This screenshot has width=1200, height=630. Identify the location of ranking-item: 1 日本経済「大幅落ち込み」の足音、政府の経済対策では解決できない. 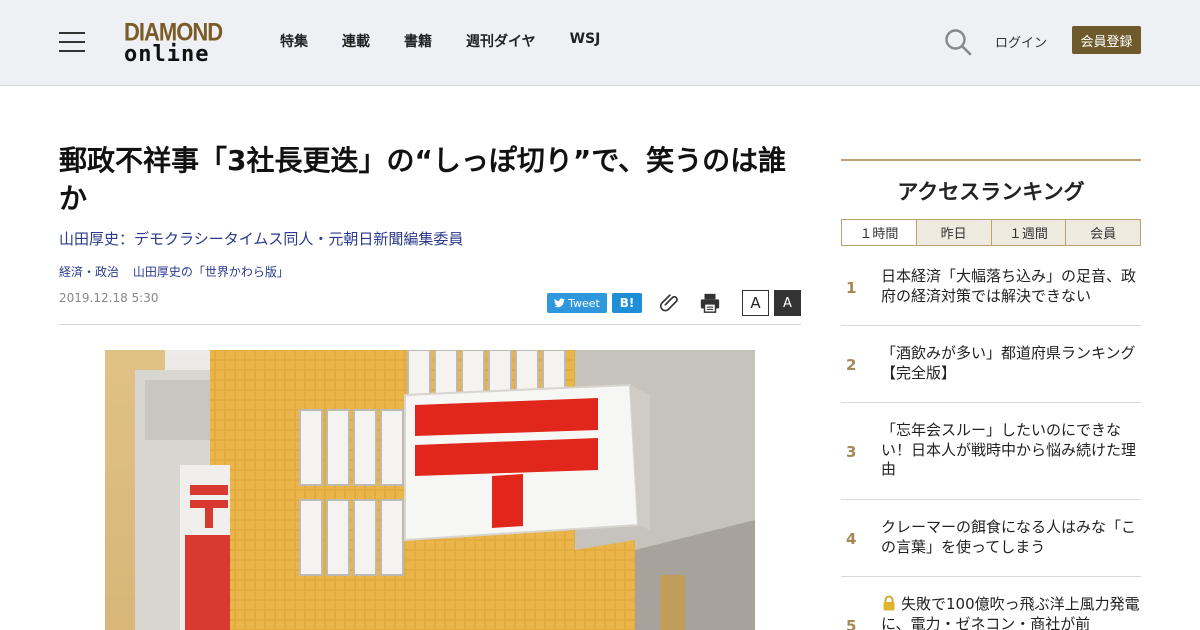
(991, 286).